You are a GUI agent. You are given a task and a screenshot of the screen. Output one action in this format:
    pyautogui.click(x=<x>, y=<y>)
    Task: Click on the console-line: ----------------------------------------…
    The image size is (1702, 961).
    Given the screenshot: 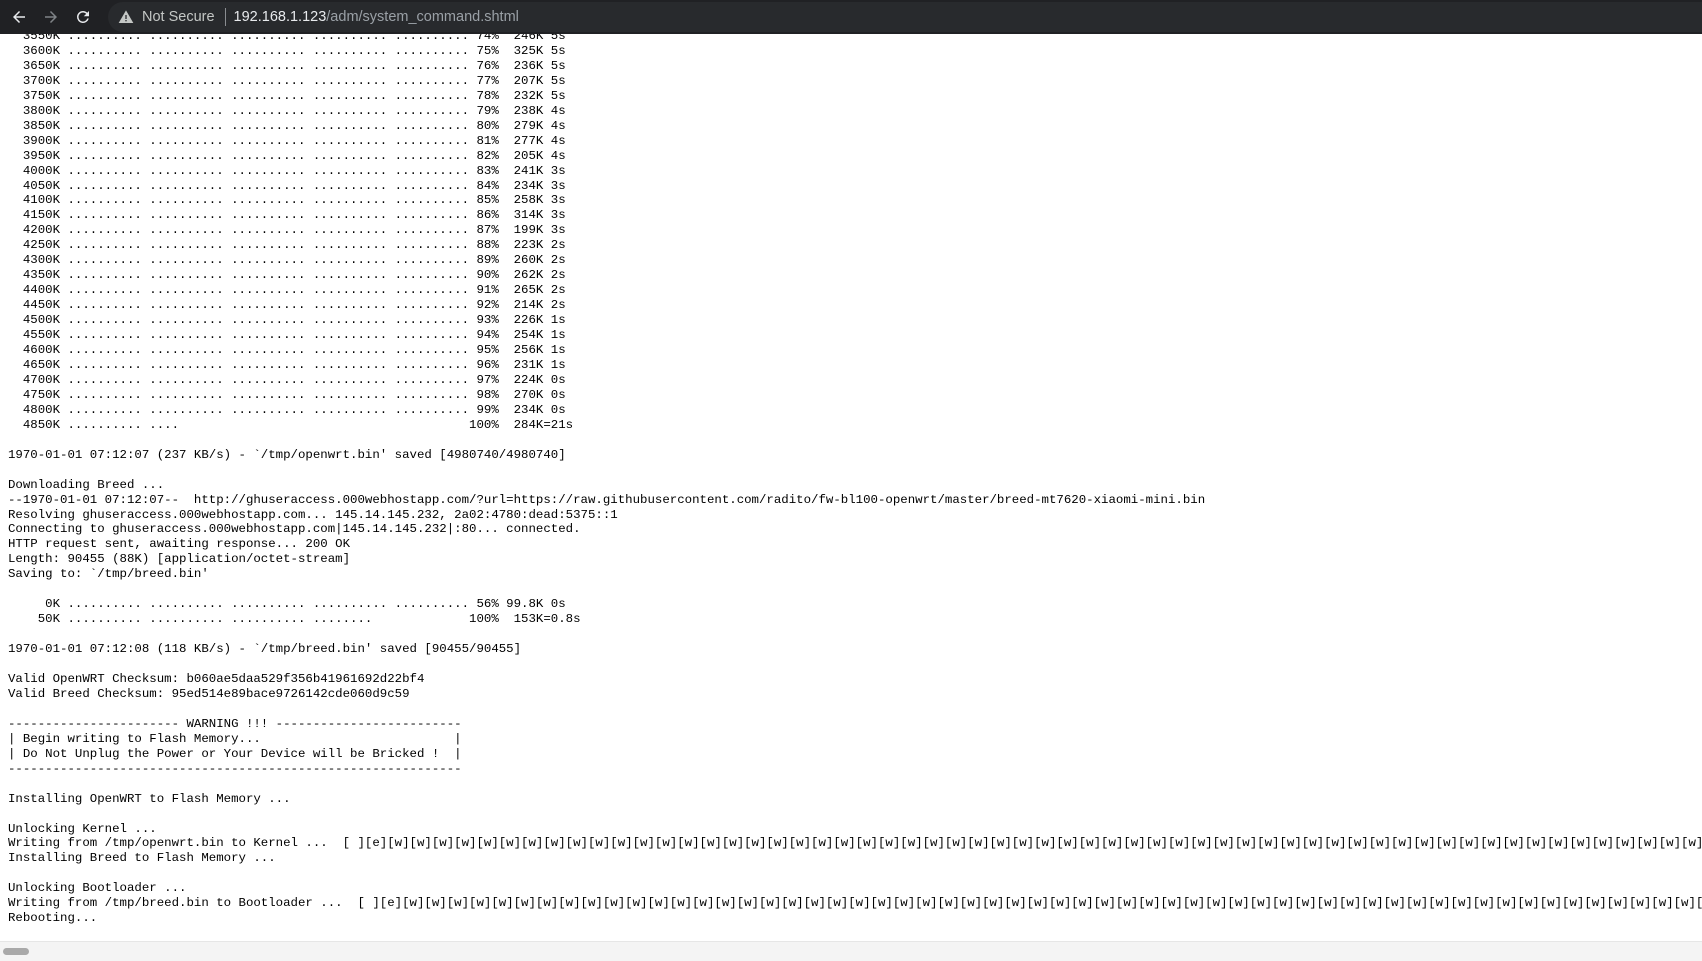 What is the action you would take?
    pyautogui.click(x=235, y=768)
    